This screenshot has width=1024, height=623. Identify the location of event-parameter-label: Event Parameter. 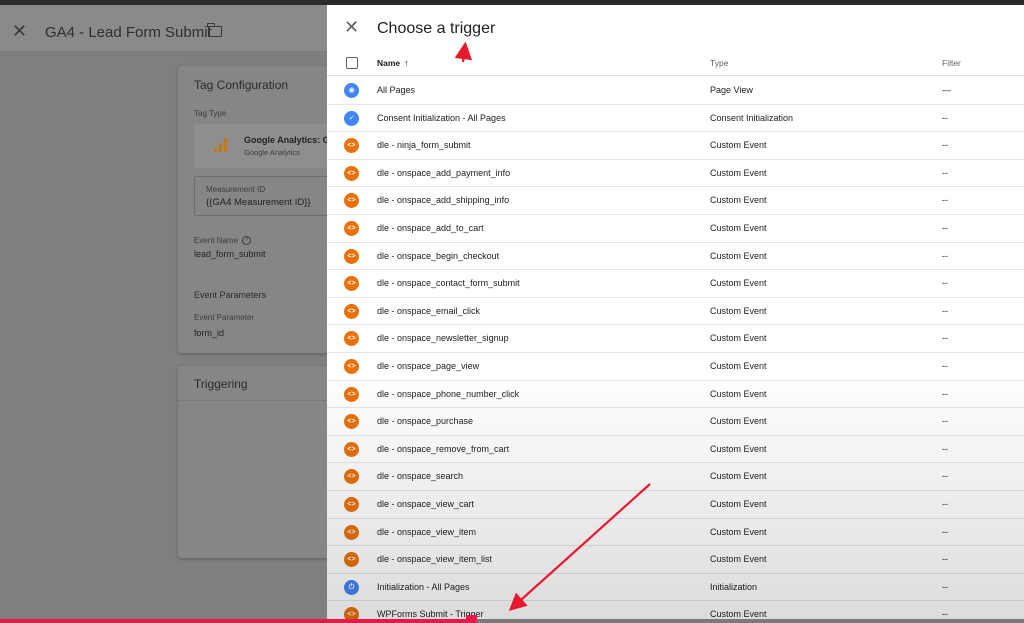
(224, 317).